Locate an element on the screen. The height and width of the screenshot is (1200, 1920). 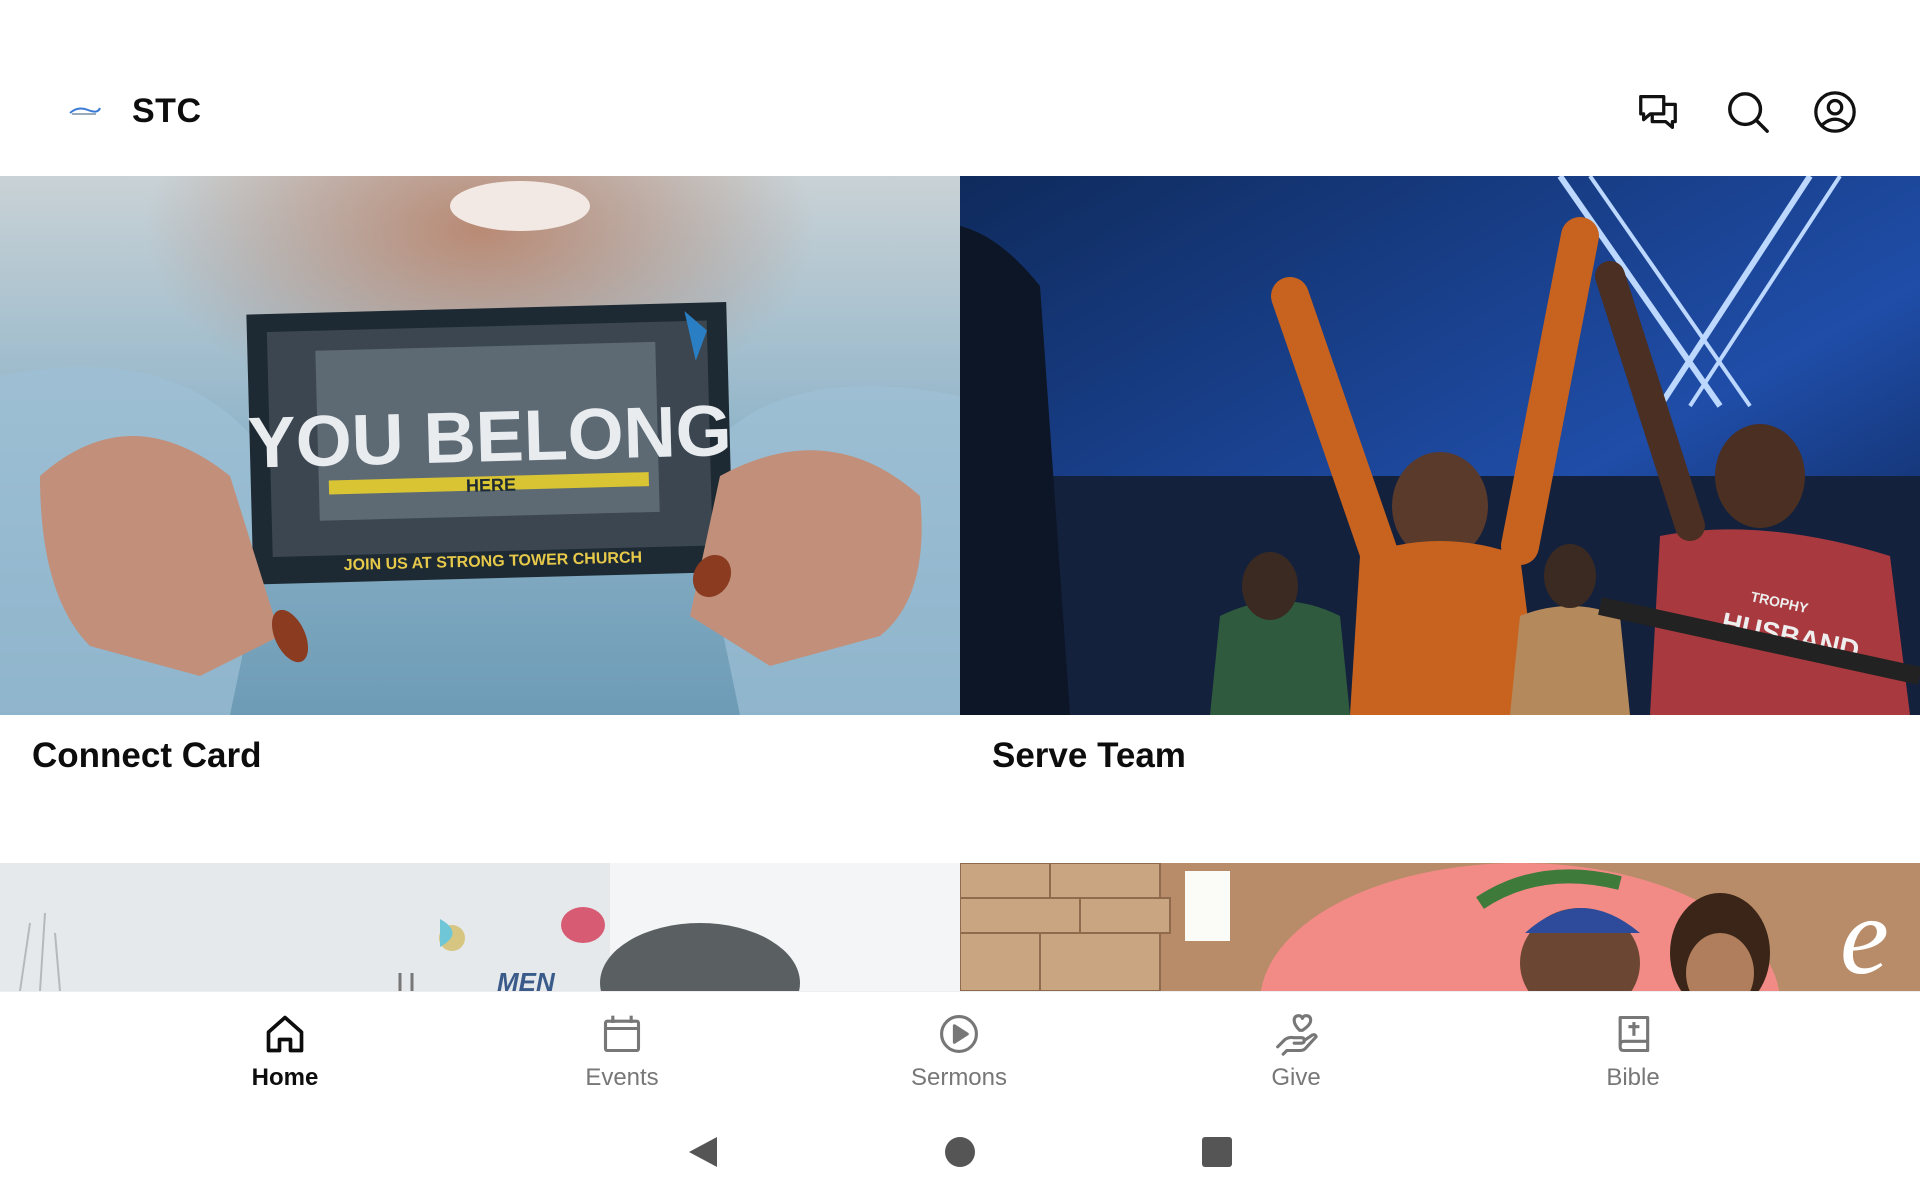
card-title: Serve Team is located at coordinates (1089, 755).